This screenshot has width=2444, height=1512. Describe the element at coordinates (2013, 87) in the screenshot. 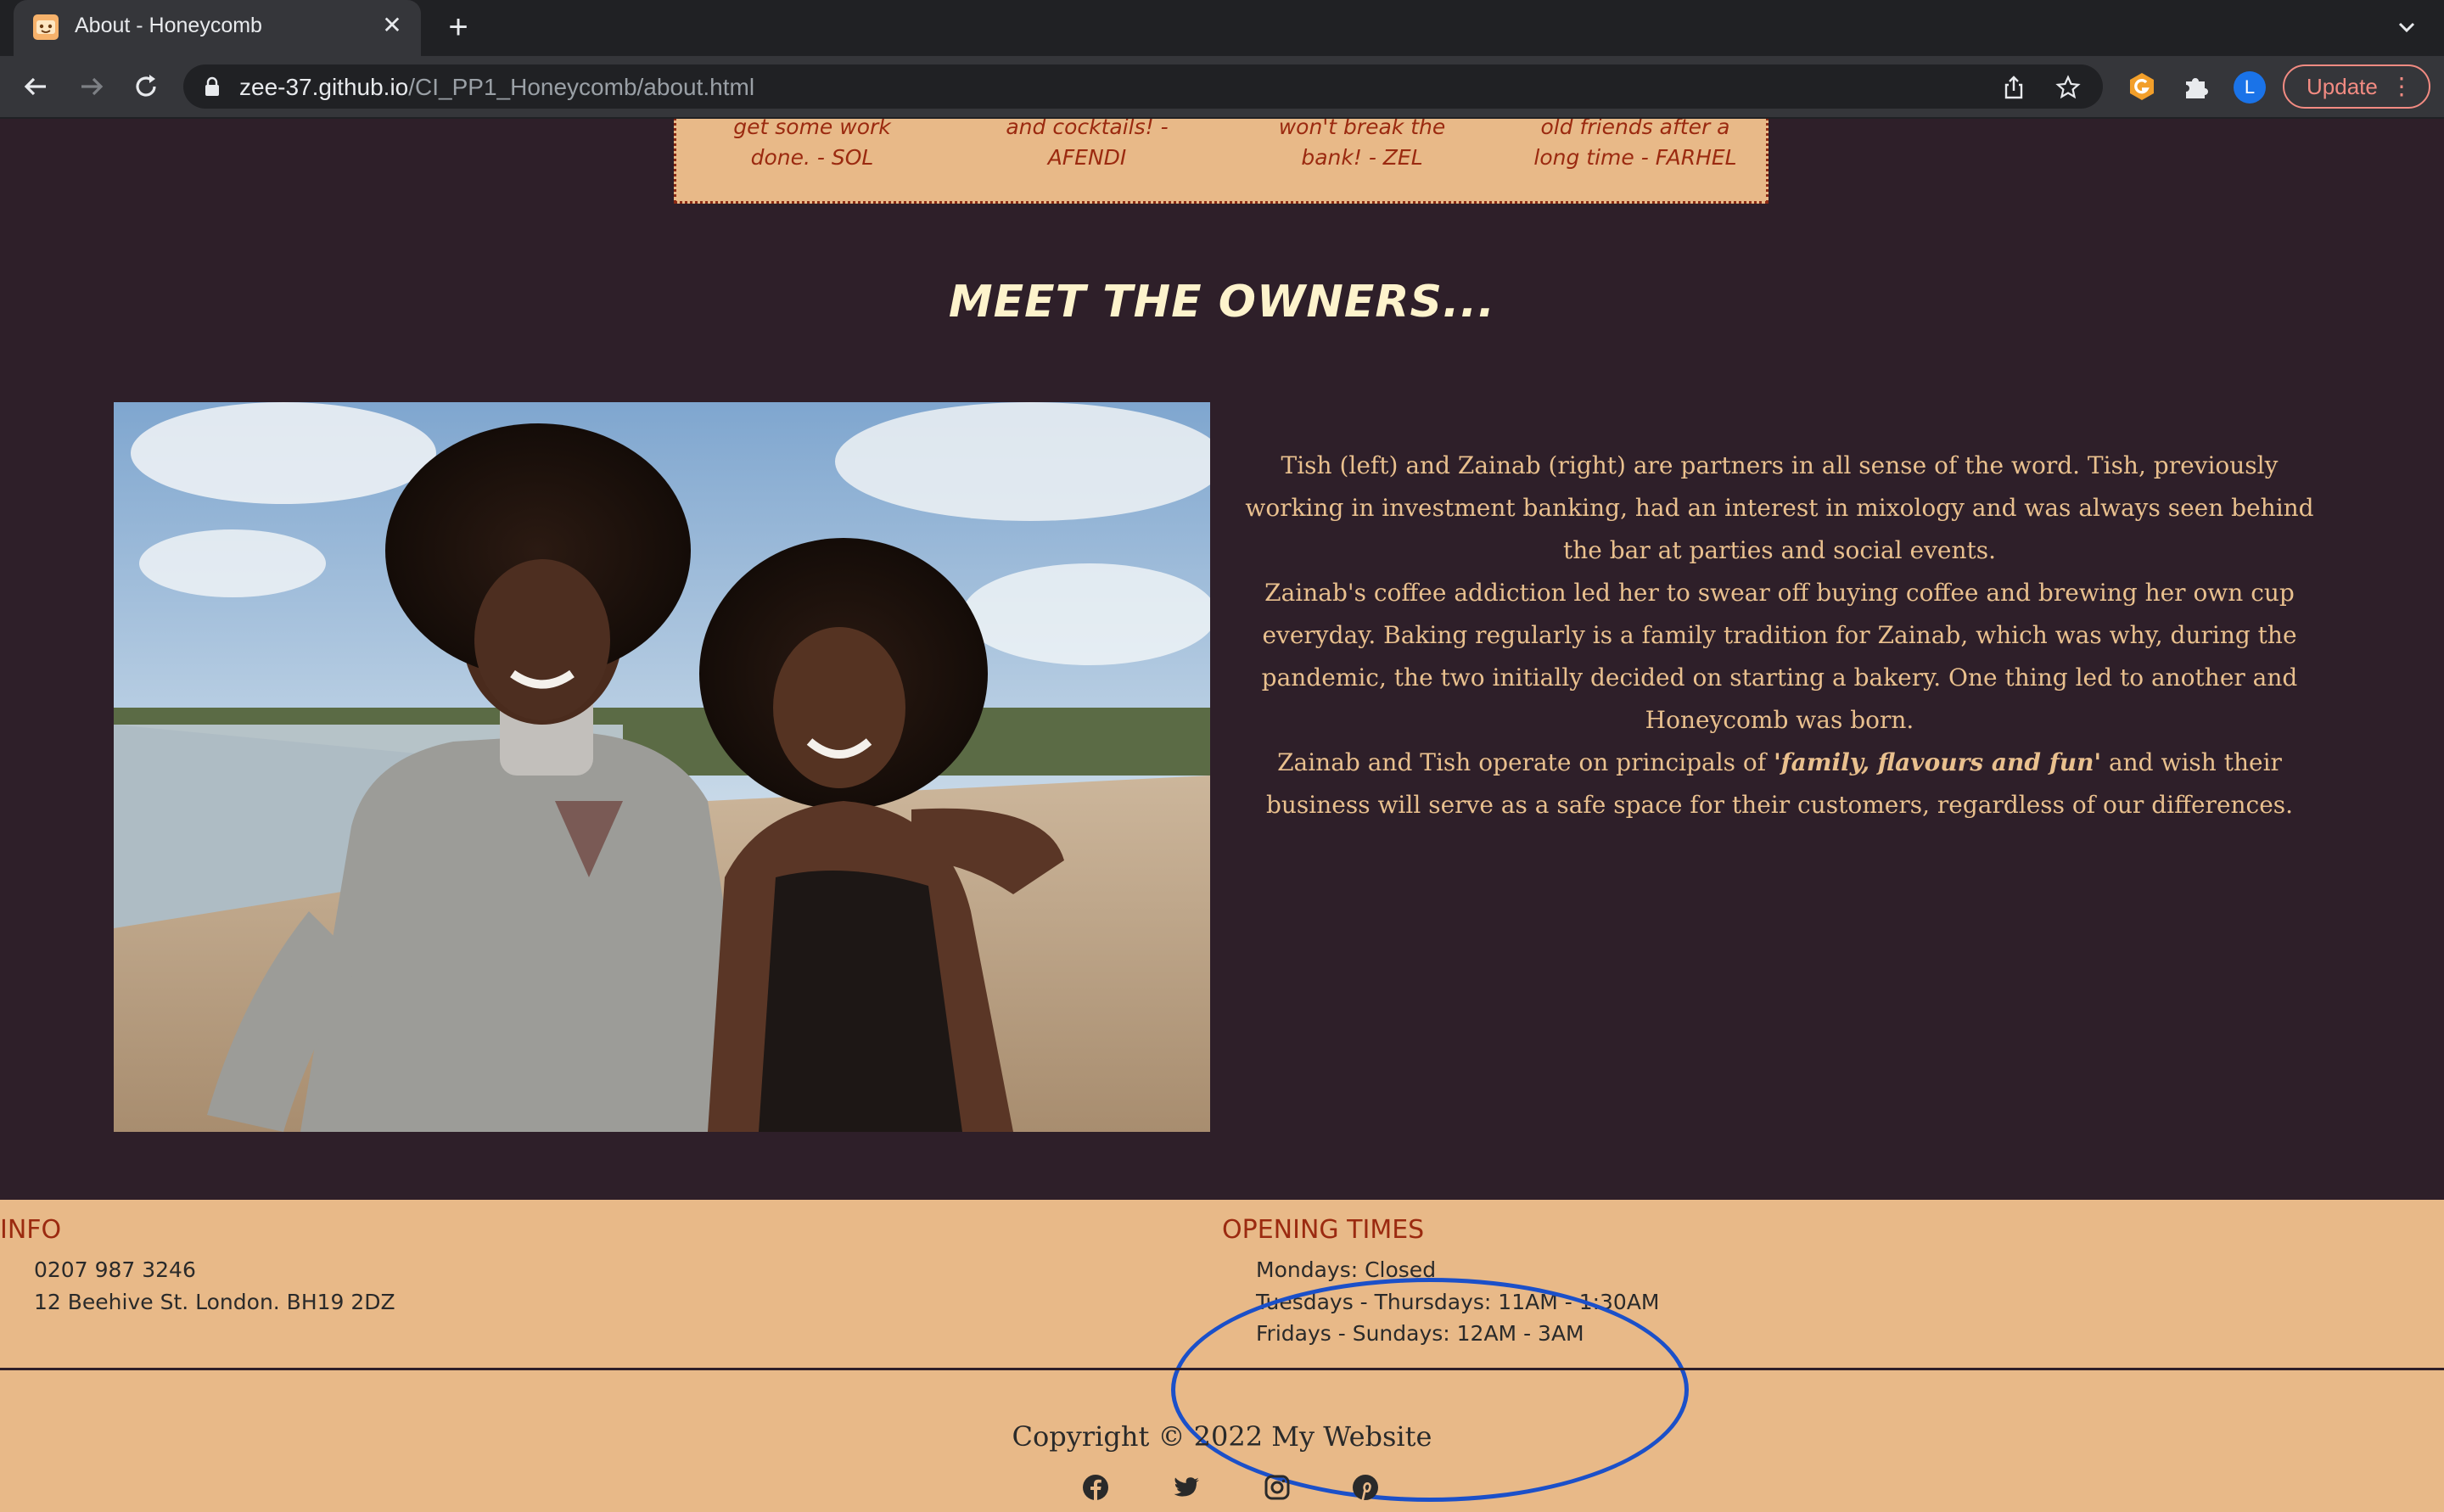

I see `share-icon` at that location.